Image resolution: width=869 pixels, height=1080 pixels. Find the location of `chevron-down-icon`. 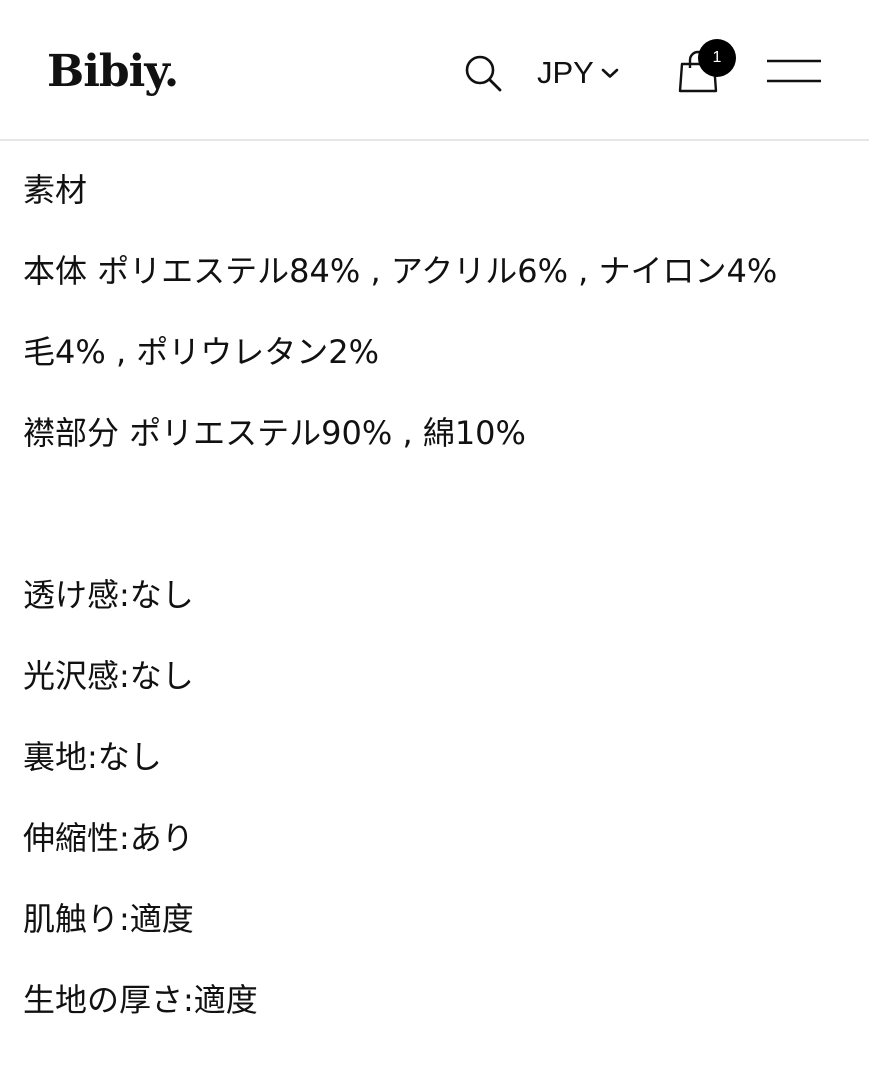

chevron-down-icon is located at coordinates (610, 73).